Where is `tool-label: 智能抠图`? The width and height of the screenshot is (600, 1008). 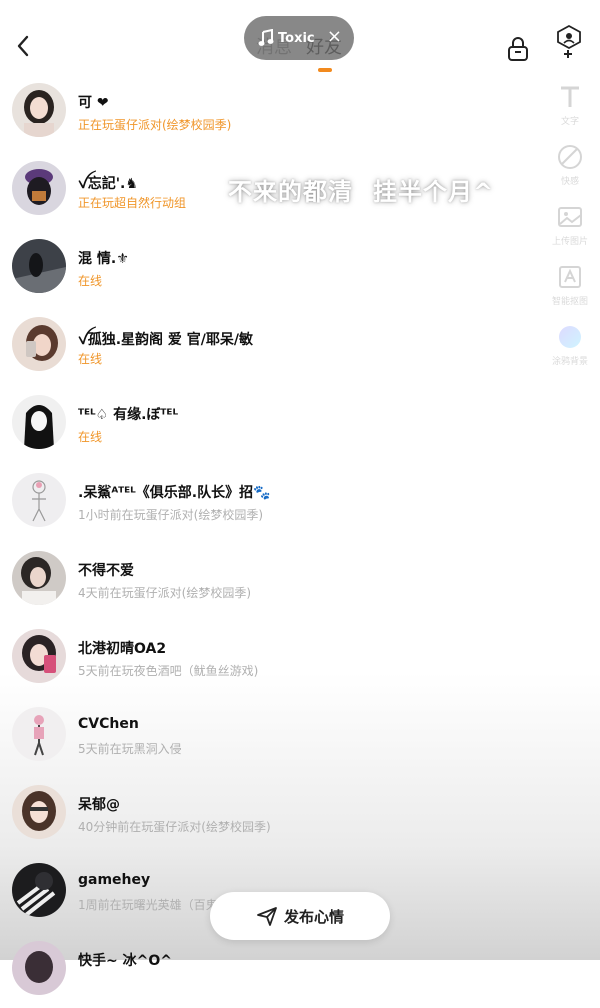 tool-label: 智能抠图 is located at coordinates (569, 302).